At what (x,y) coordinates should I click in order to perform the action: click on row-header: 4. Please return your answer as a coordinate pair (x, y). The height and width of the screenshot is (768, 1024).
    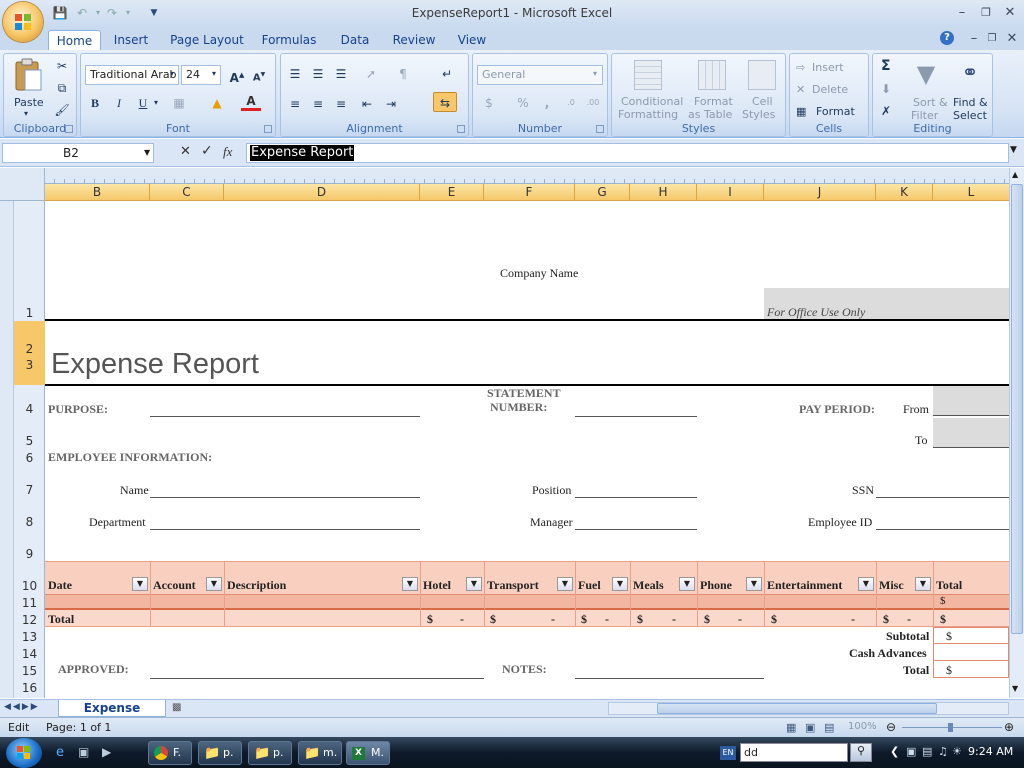
    Looking at the image, I should click on (29, 409).